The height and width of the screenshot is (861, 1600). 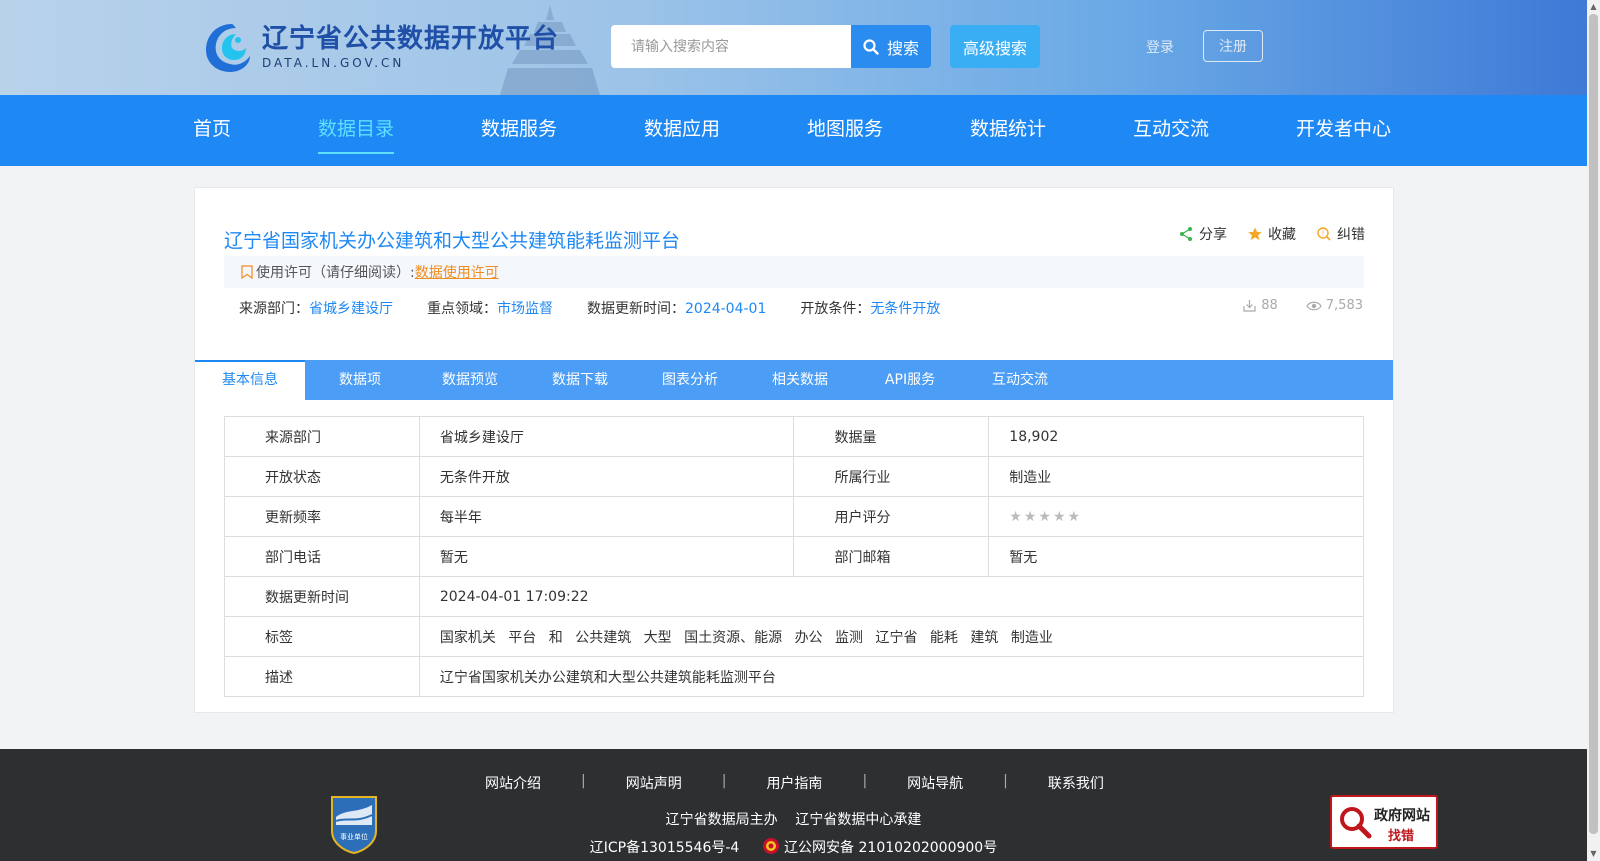 What do you see at coordinates (322, 516) in the screenshot?
I see `frequency-label: 更新频率` at bounding box center [322, 516].